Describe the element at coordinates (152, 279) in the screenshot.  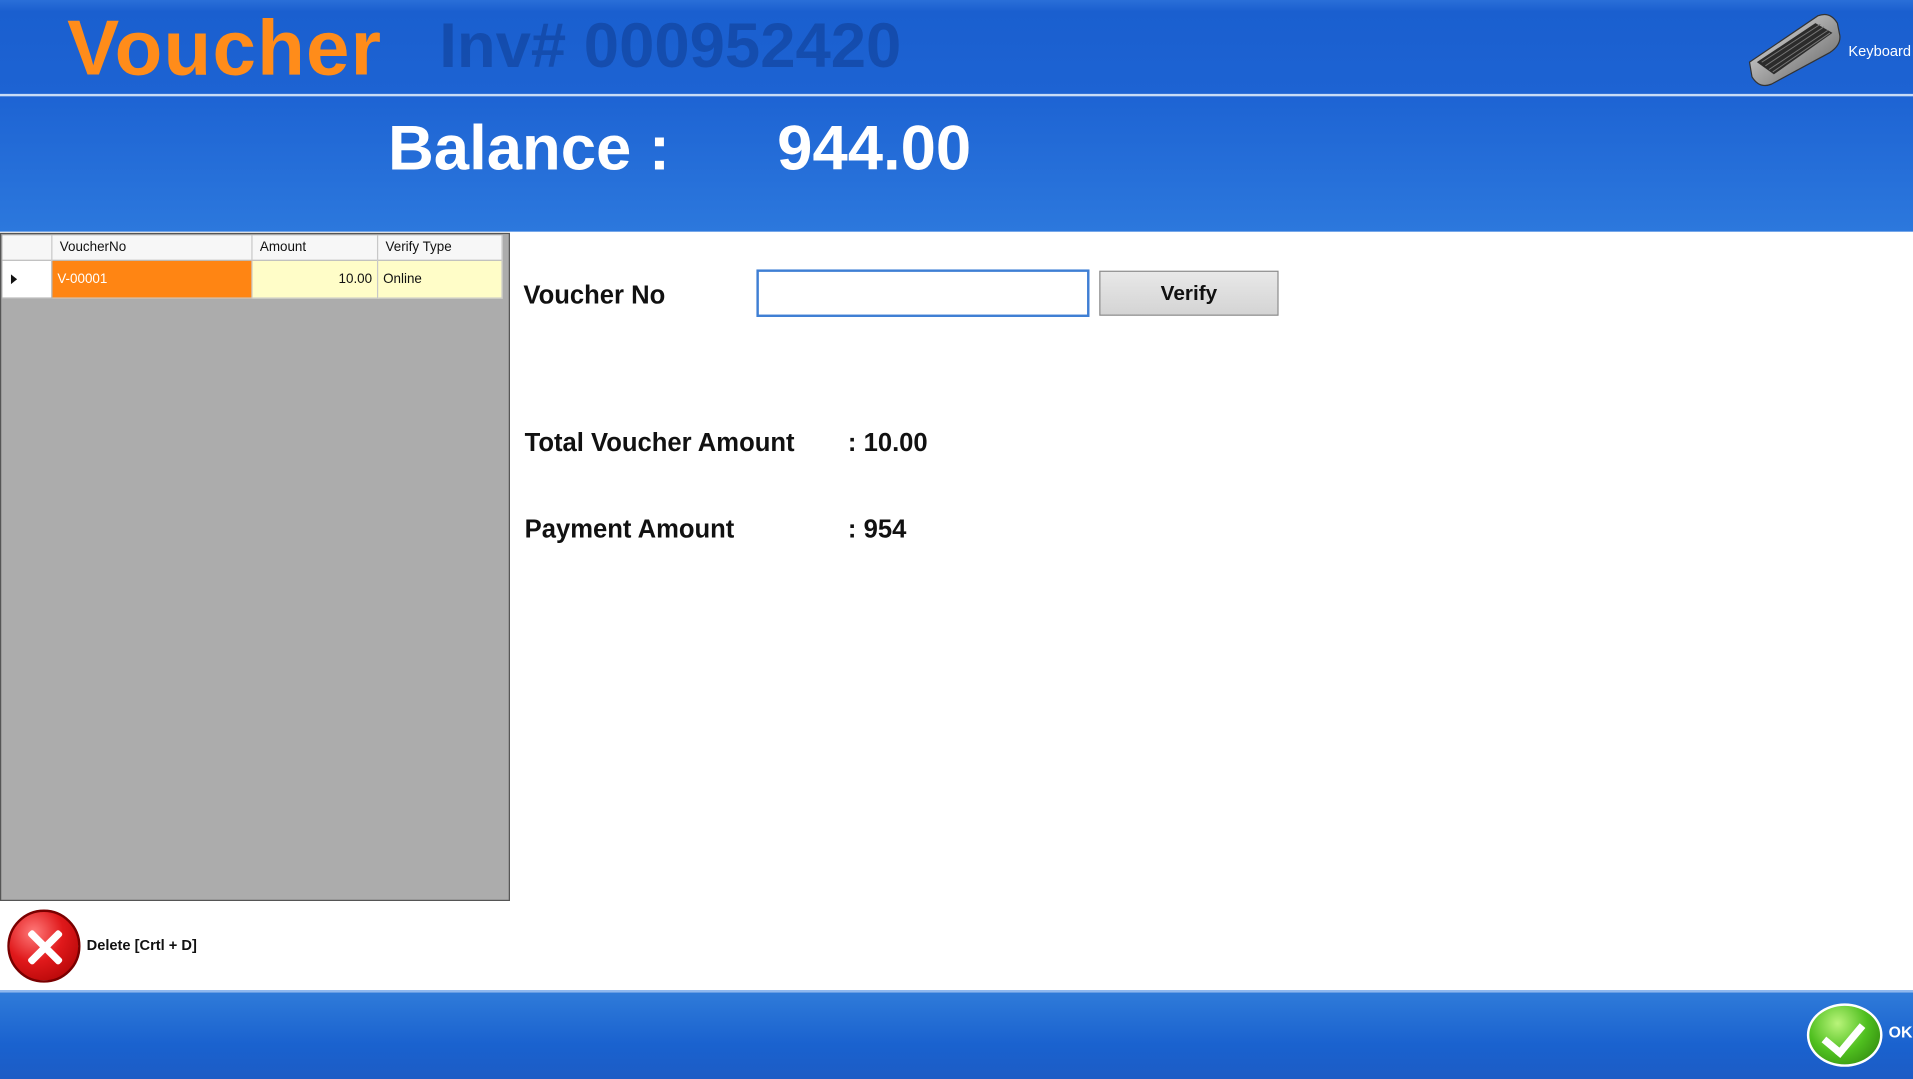
I see `cell-voucher-no: V-00001` at that location.